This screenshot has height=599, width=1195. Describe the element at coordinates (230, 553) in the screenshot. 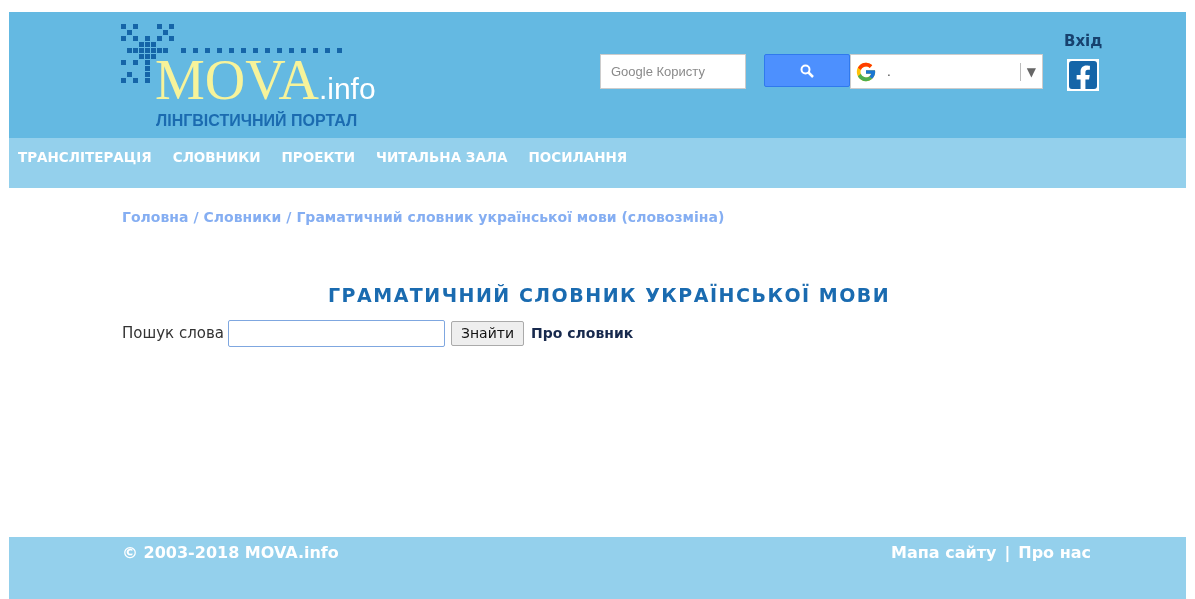

I see `copyright-text: © 2003-2018 MOVA.info` at that location.